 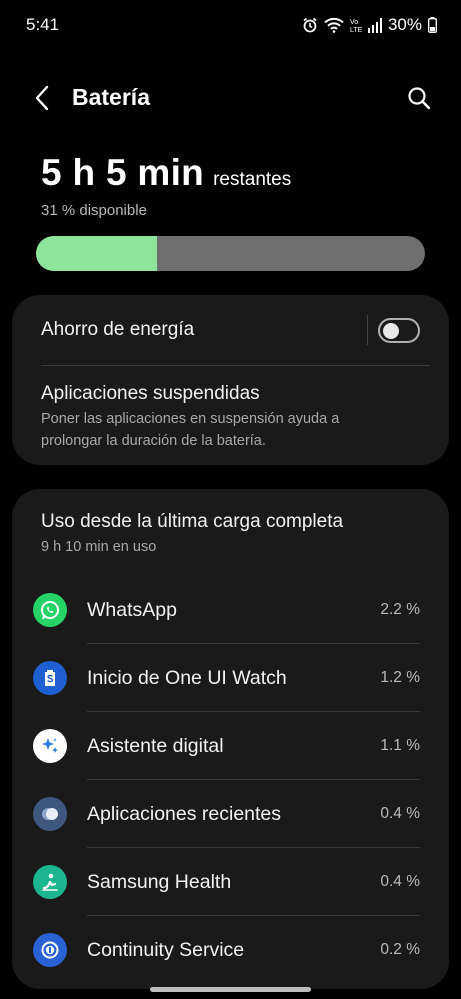 What do you see at coordinates (367, 330) in the screenshot?
I see `toggle-separator` at bounding box center [367, 330].